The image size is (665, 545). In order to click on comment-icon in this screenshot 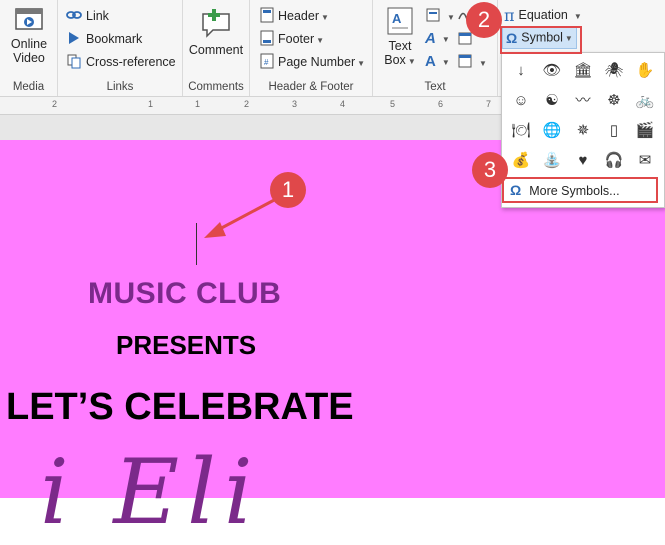, I will do `click(216, 23)`.